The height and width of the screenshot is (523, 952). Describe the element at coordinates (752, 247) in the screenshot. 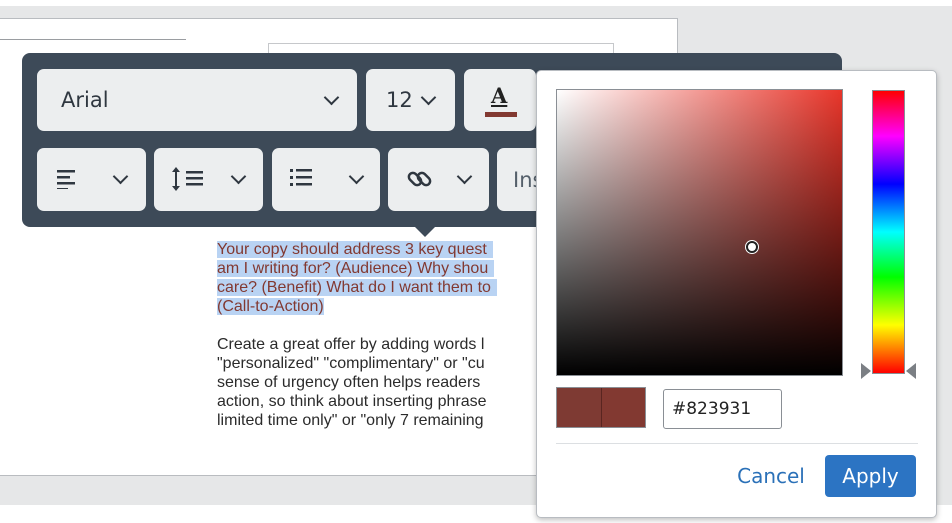

I see `color-cursor` at that location.